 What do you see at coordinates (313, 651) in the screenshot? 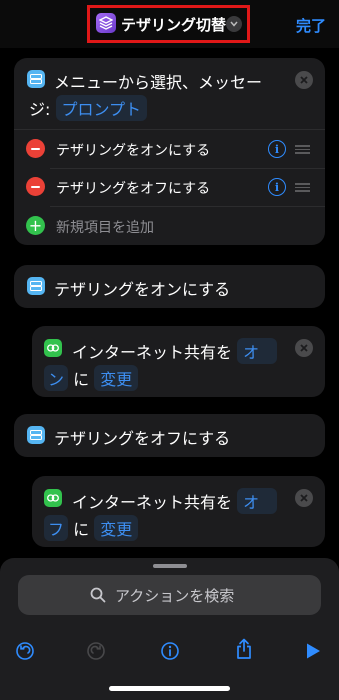
I see `play-icon` at bounding box center [313, 651].